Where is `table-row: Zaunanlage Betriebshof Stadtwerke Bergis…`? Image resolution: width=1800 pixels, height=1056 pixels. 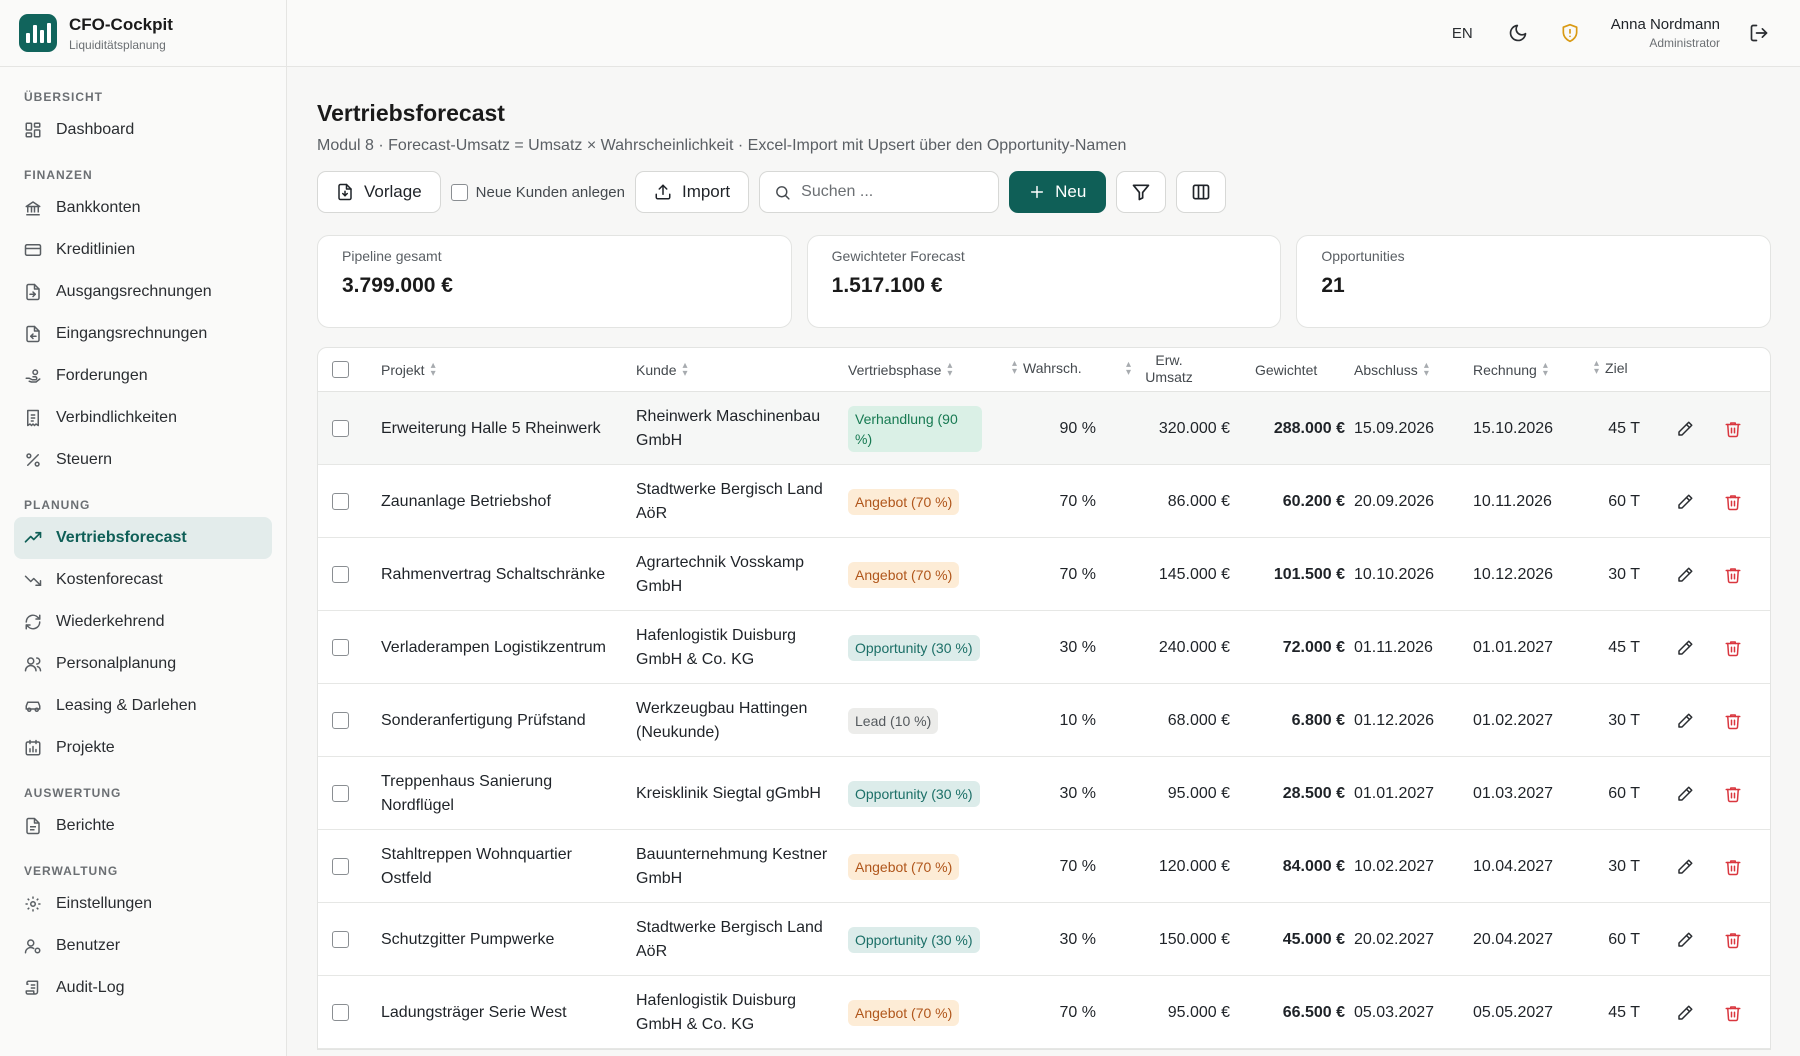 table-row: Zaunanlage Betriebshof Stadtwerke Bergis… is located at coordinates (1044, 501).